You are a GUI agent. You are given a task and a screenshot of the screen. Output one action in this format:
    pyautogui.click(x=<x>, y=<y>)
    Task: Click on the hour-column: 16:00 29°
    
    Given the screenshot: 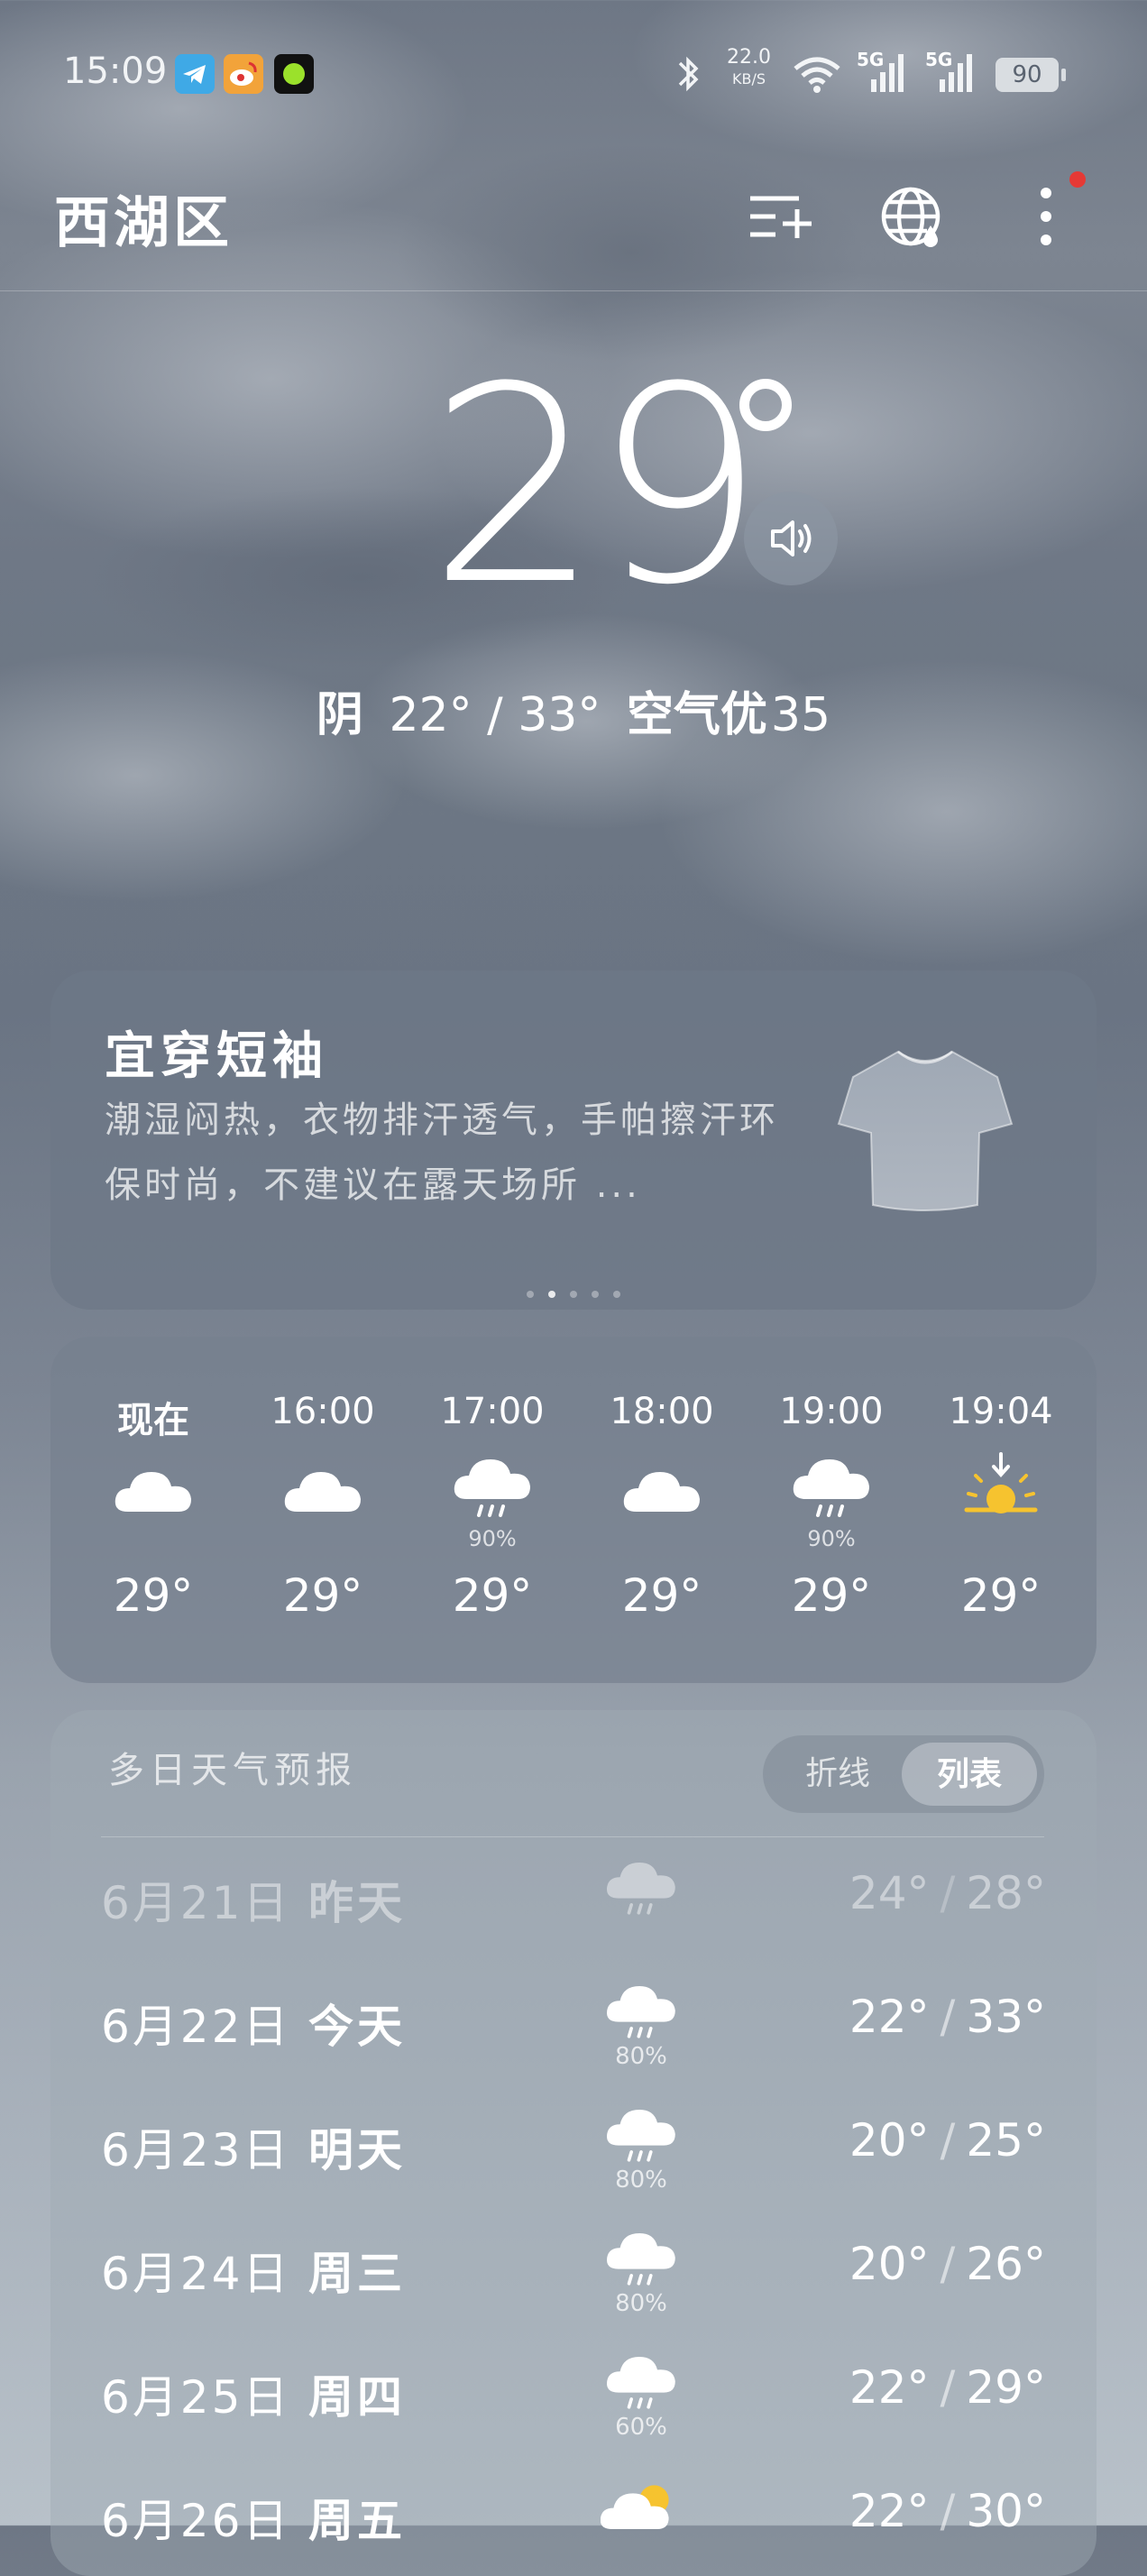 What is the action you would take?
    pyautogui.click(x=323, y=1510)
    